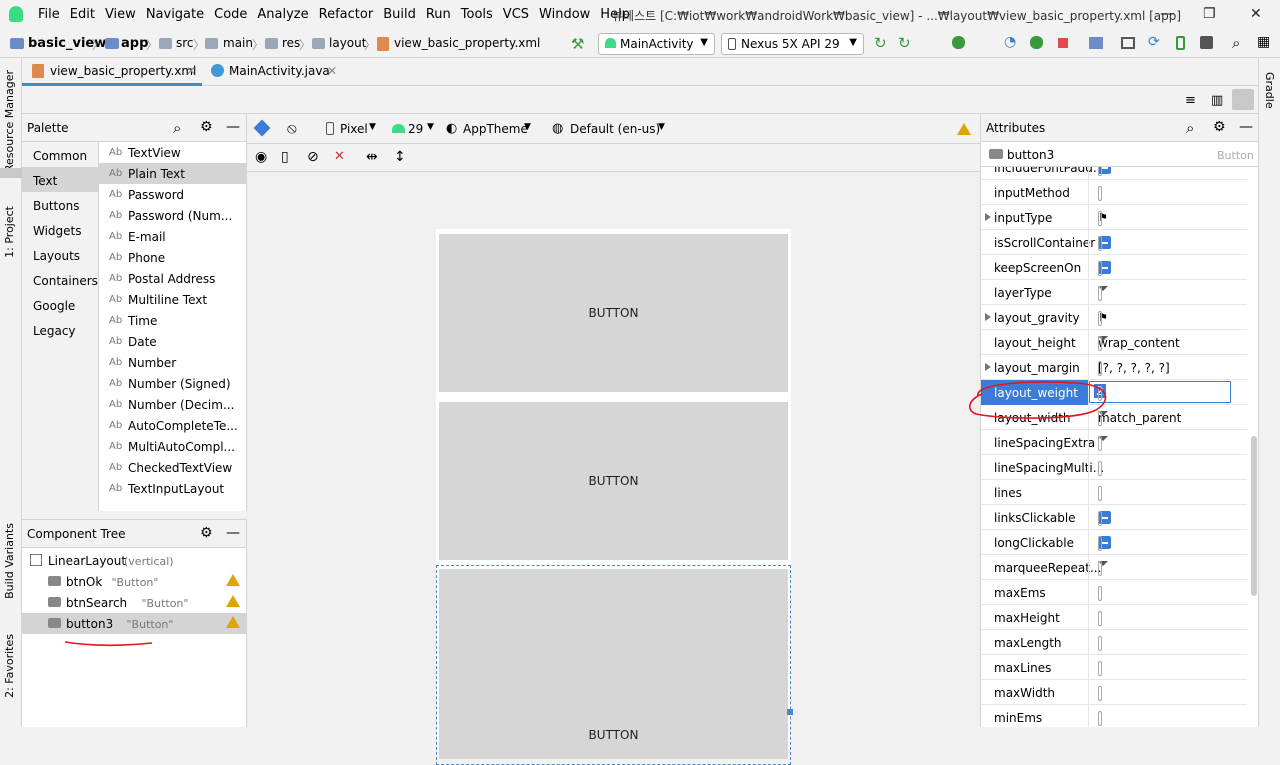  What do you see at coordinates (173, 236) in the screenshot?
I see `palette-widget: Ab E-mail` at bounding box center [173, 236].